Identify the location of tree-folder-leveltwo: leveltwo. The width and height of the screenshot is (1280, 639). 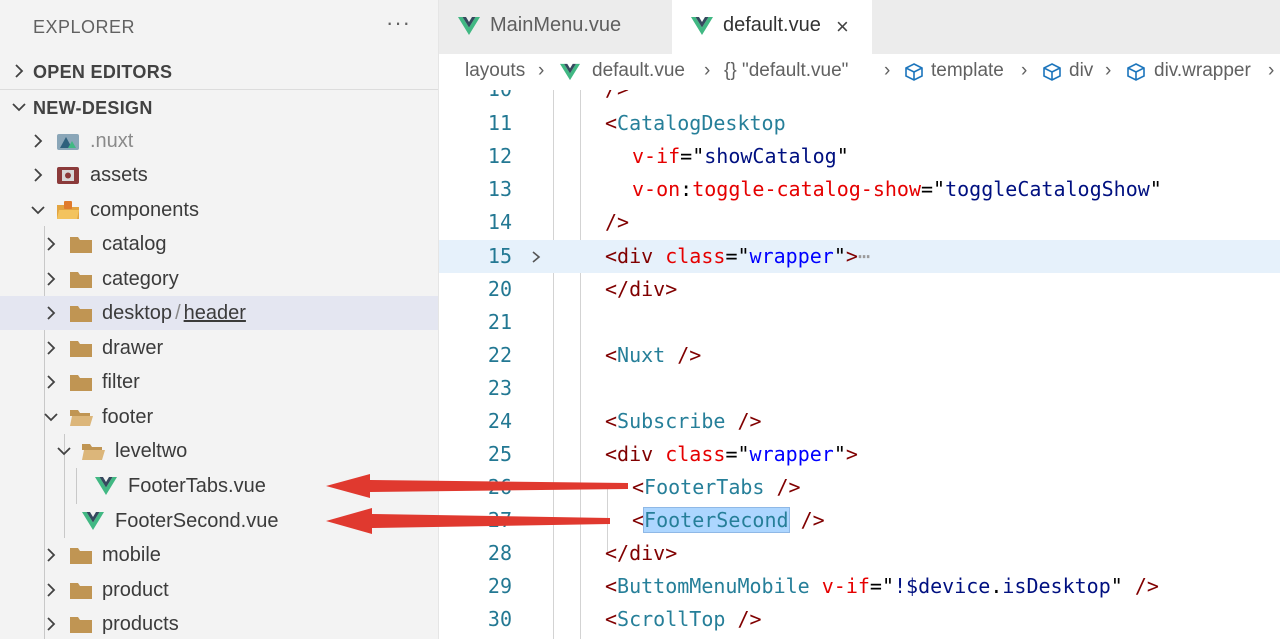
(219, 451).